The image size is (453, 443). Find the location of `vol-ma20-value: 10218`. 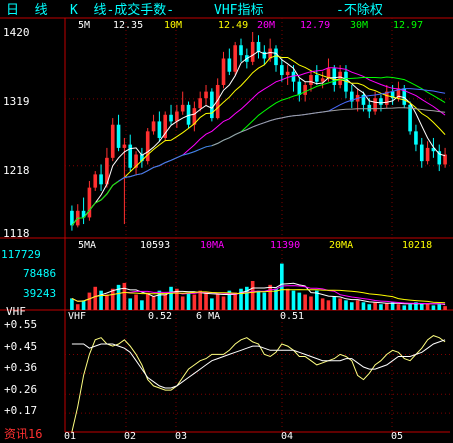

vol-ma20-value: 10218 is located at coordinates (417, 245).